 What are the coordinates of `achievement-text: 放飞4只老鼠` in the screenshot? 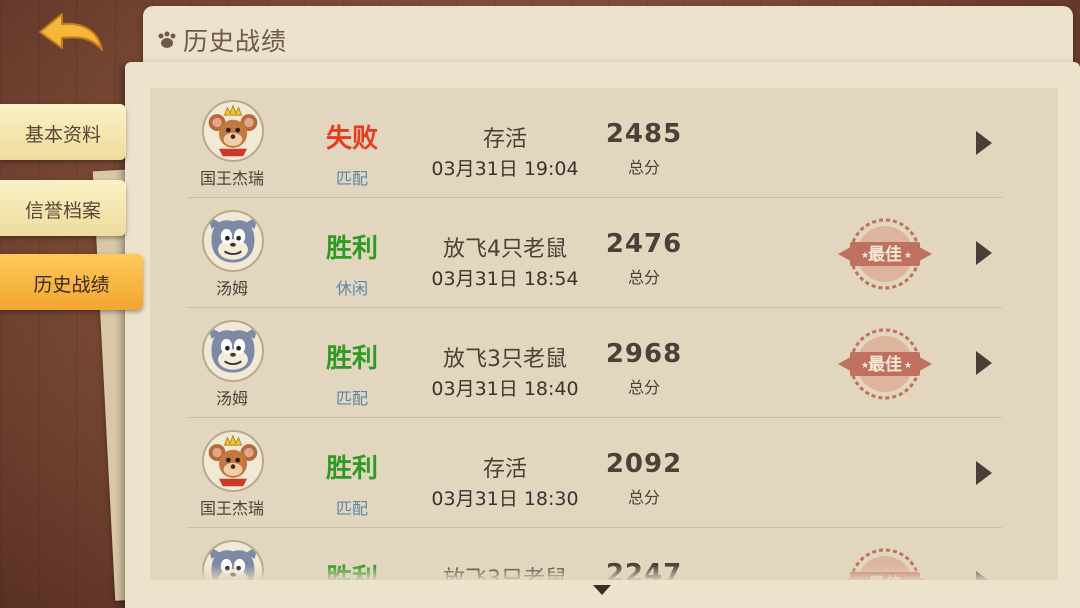 It's located at (505, 249).